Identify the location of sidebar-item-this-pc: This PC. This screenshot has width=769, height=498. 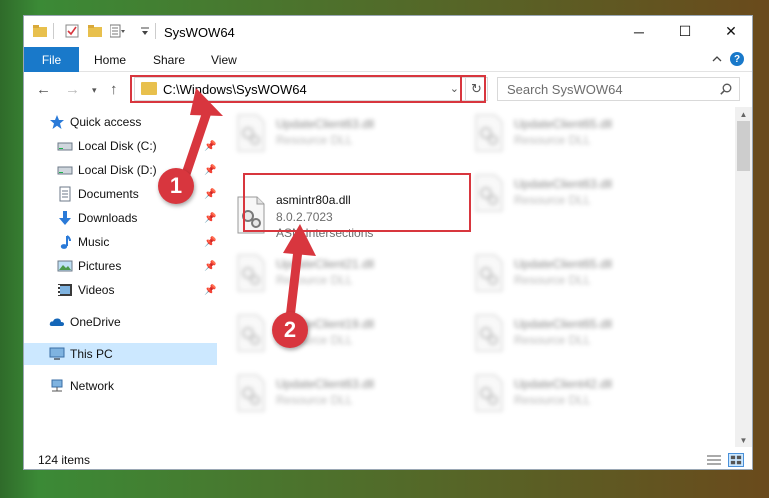
(120, 354).